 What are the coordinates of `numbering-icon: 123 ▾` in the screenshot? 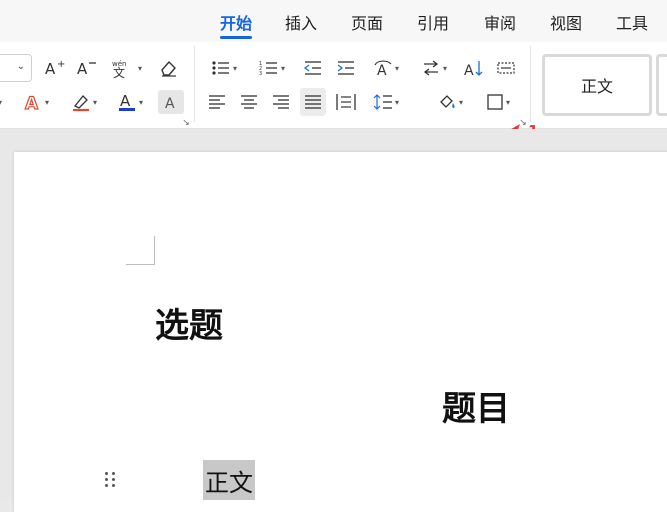 It's located at (272, 68).